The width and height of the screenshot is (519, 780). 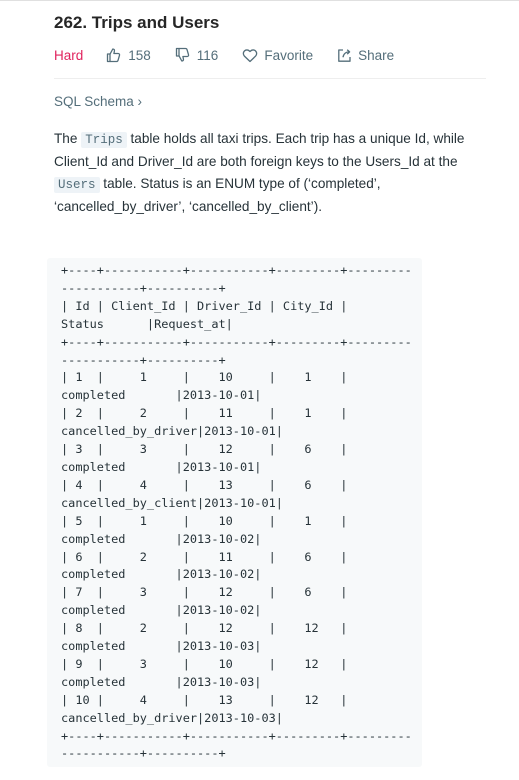 What do you see at coordinates (182, 54) in the screenshot?
I see `thumbs-down-icon` at bounding box center [182, 54].